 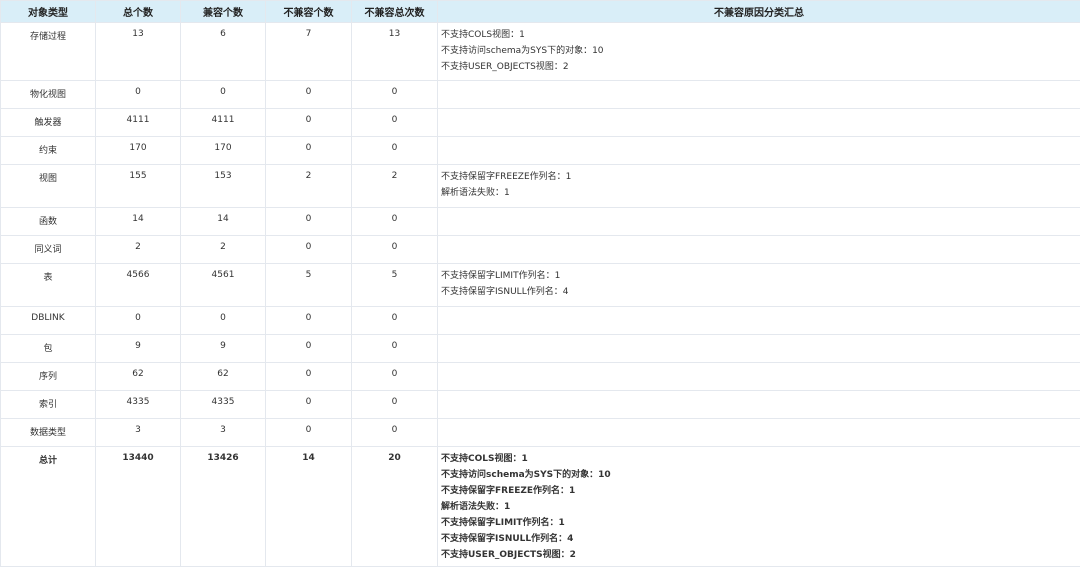 I want to click on table-row: DBLINK0000, so click(x=540, y=321).